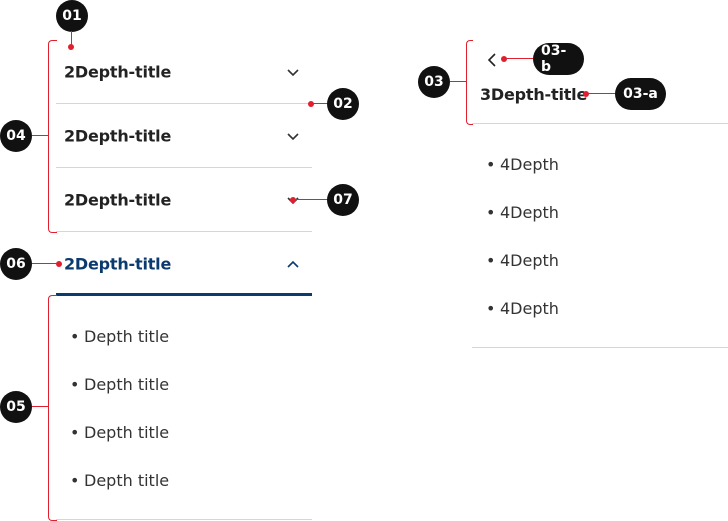  I want to click on callout-06: 06, so click(16, 264).